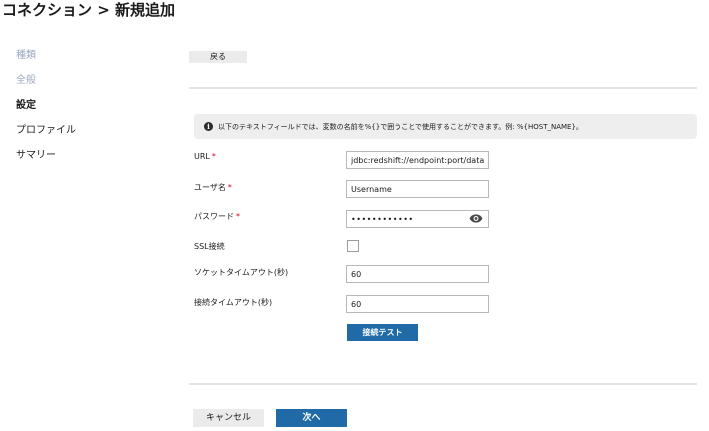 The height and width of the screenshot is (431, 709). I want to click on username-input, so click(417, 189).